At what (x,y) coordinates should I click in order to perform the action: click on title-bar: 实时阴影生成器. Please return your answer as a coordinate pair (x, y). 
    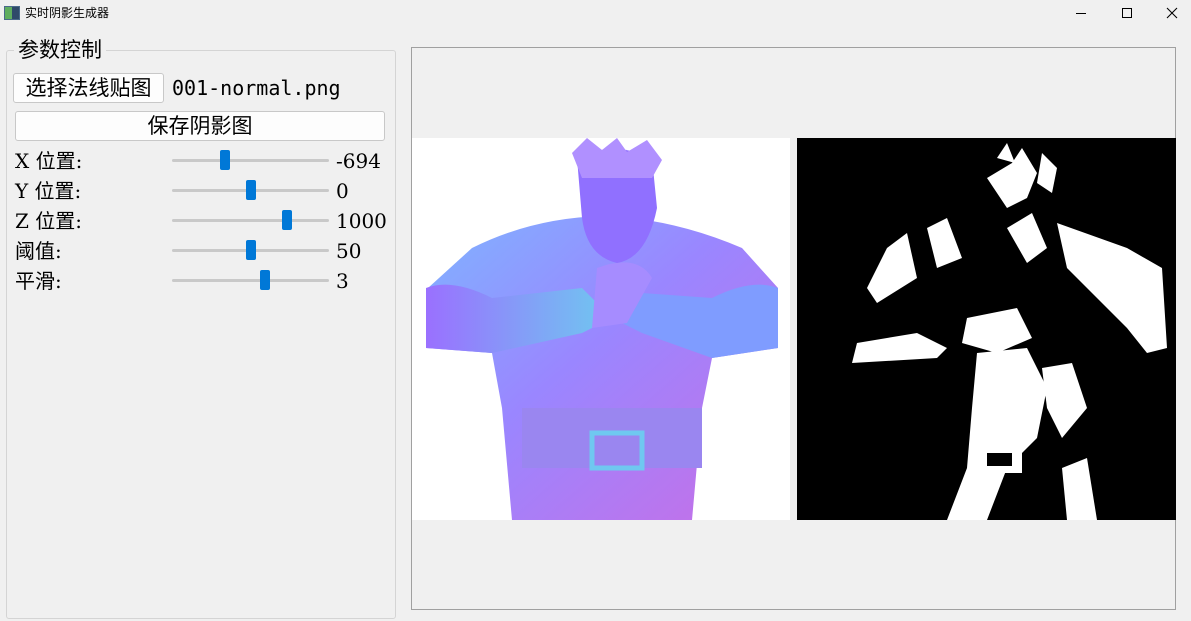
    Looking at the image, I should click on (595, 14).